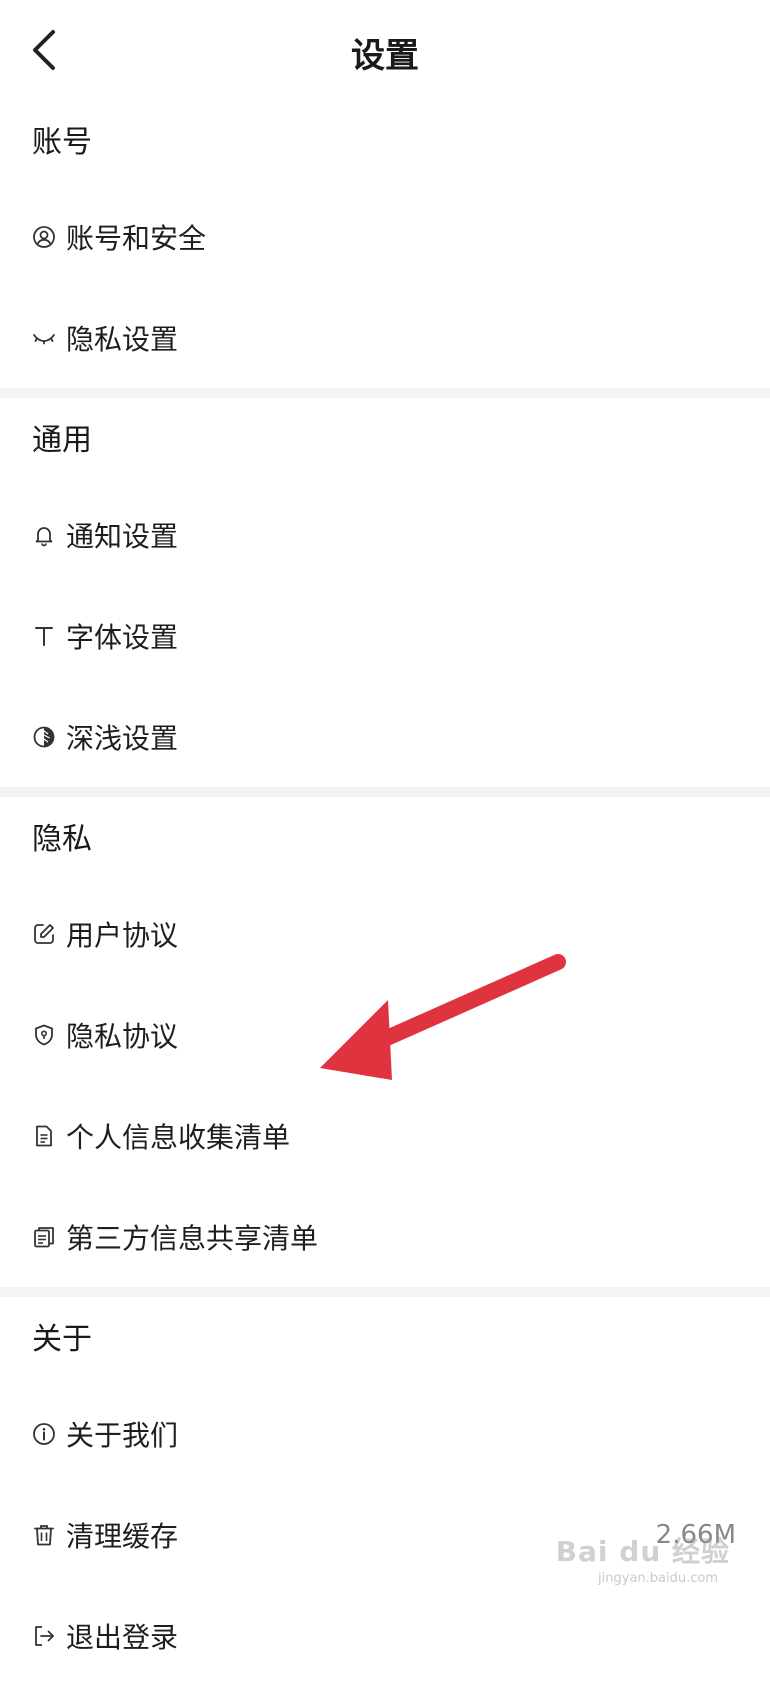  I want to click on row-label: 关于我们, so click(122, 1435).